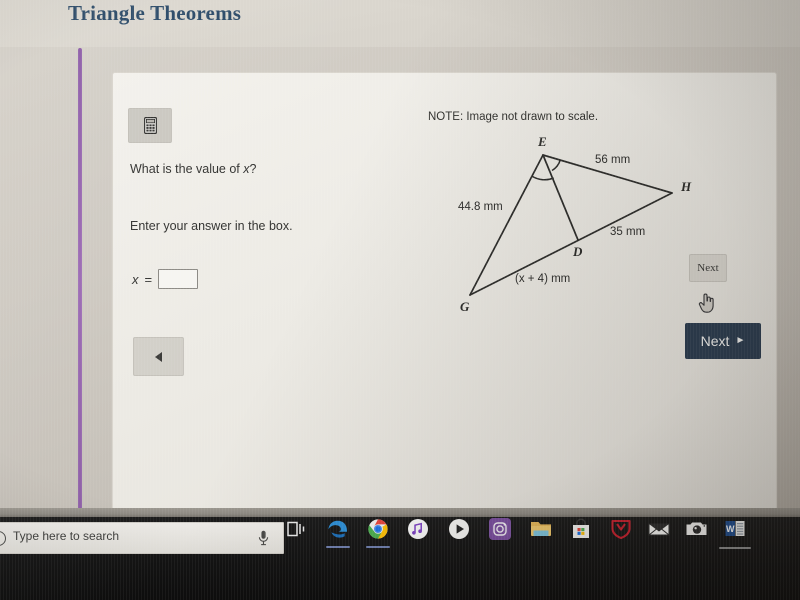 This screenshot has width=800, height=600. I want to click on calculator-button, so click(150, 125).